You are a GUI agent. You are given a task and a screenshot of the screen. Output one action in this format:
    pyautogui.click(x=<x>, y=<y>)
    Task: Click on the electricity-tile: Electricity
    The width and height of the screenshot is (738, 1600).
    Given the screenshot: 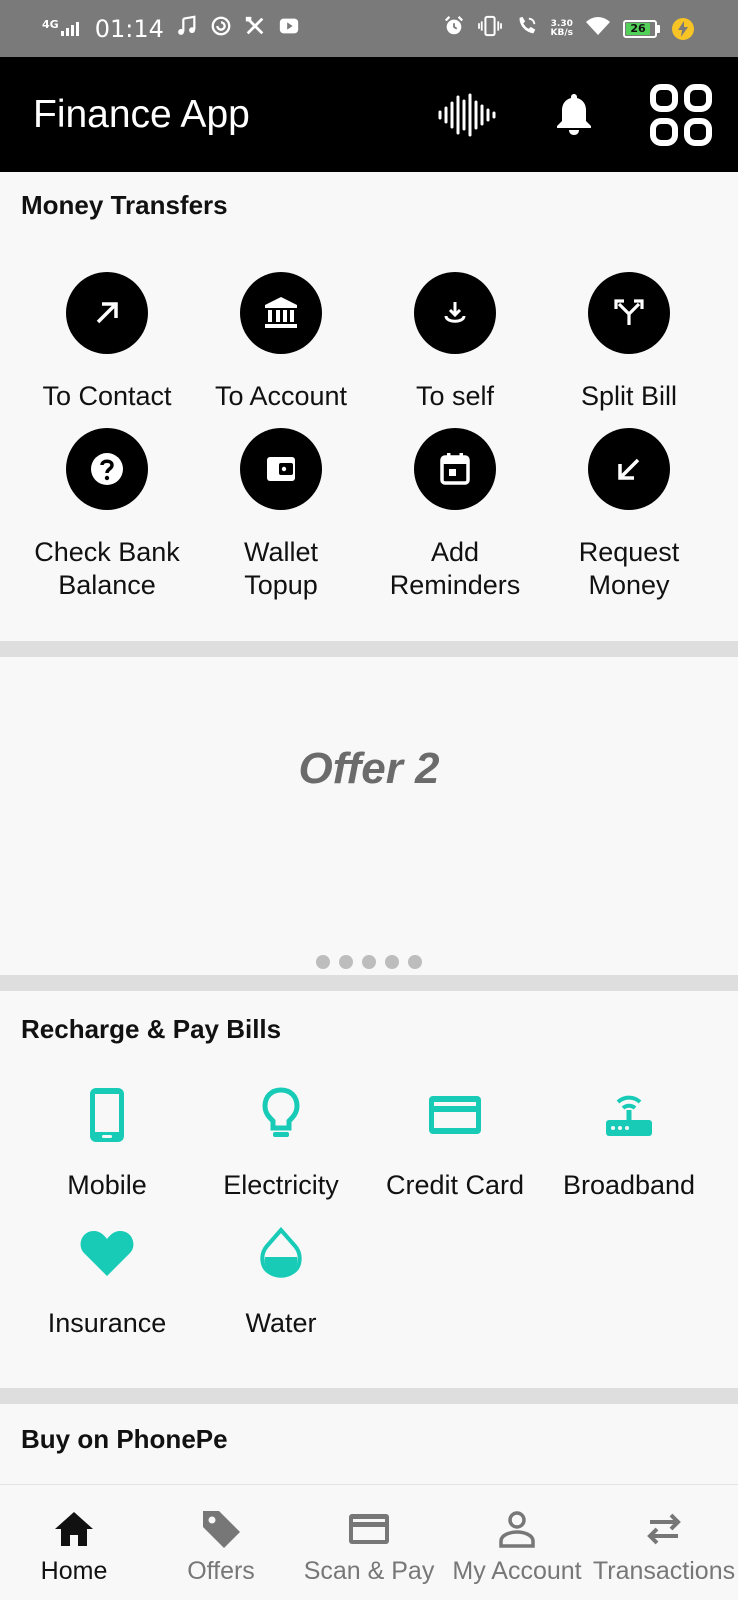 What is the action you would take?
    pyautogui.click(x=281, y=1138)
    